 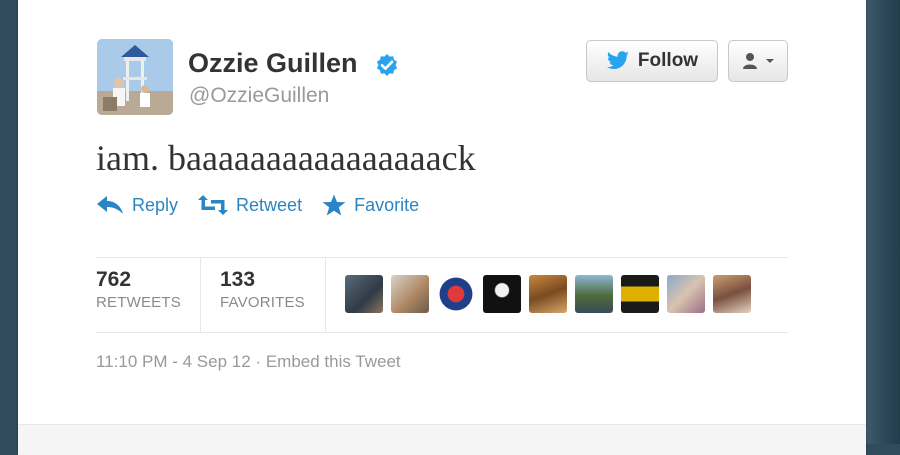 I want to click on caret-down-icon, so click(x=770, y=61).